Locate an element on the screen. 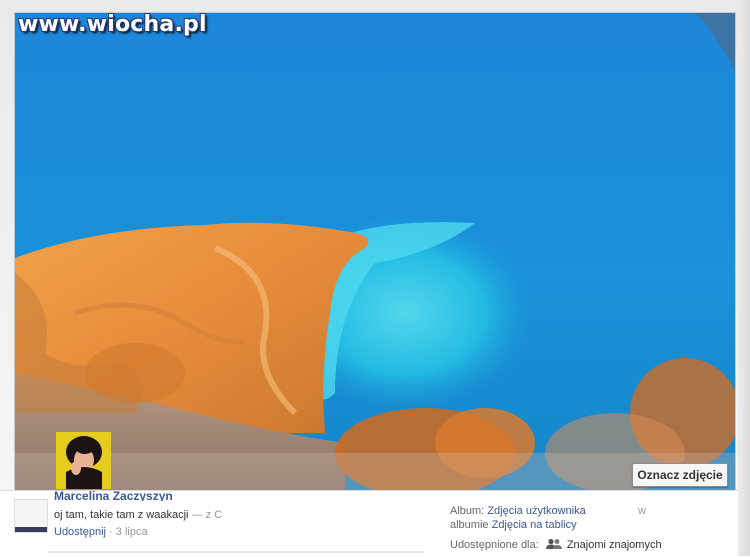 This screenshot has height=557, width=750. avatar-sticker is located at coordinates (83, 460).